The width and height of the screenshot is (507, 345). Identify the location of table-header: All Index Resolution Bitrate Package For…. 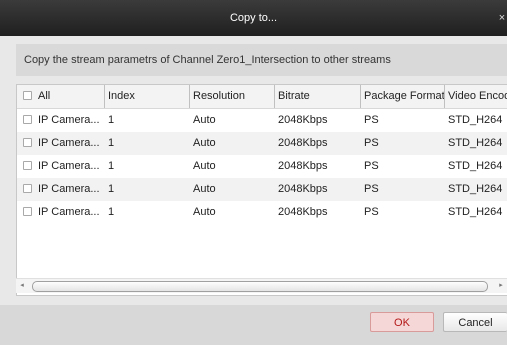
(262, 97).